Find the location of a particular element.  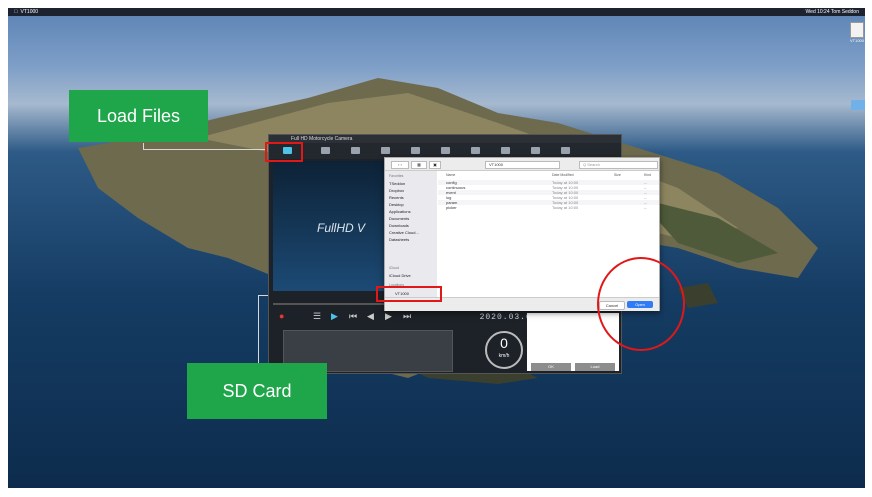

file-size: -- is located at coordinates (645, 207).